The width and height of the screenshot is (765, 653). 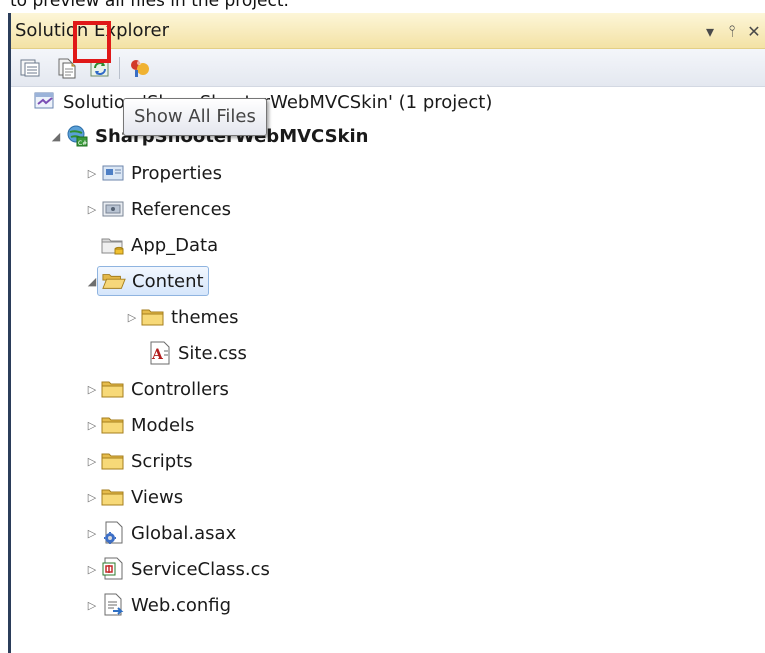 I want to click on css-file-icon: A, so click(x=160, y=353).